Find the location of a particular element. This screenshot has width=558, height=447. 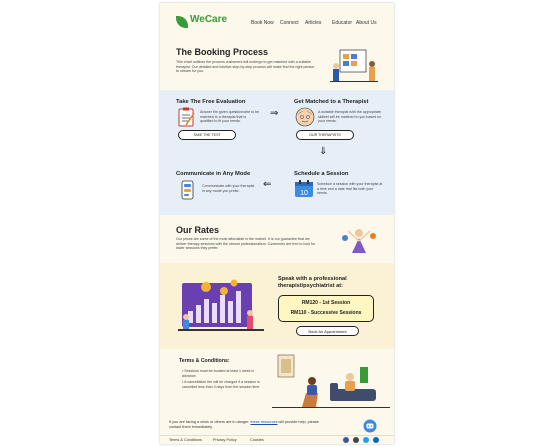

calendar-icon: 10 is located at coordinates (304, 188).